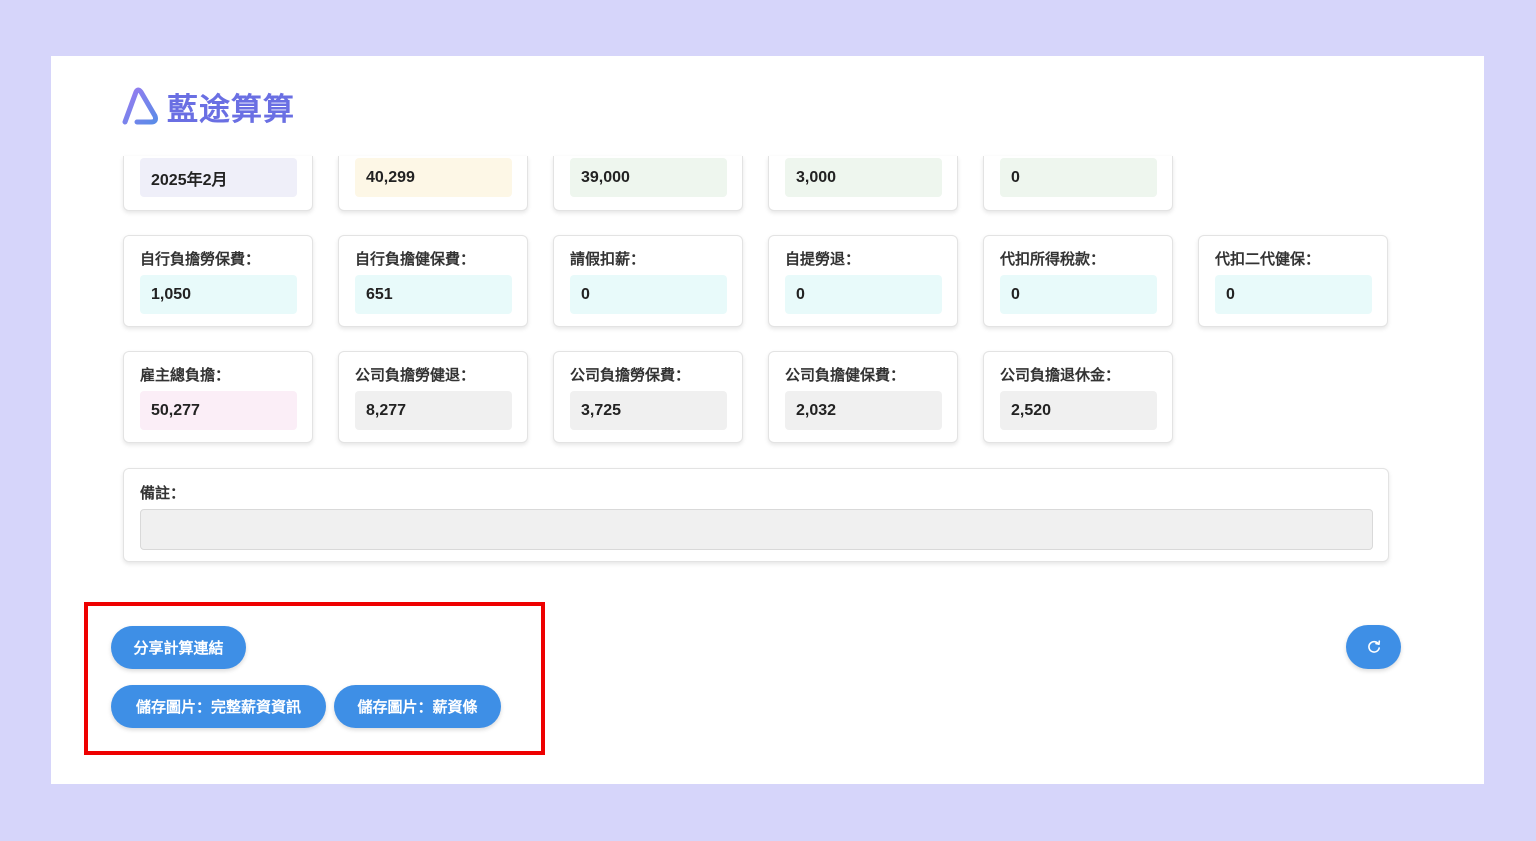 This screenshot has width=1536, height=841. I want to click on card-allowance: 3,000, so click(863, 183).